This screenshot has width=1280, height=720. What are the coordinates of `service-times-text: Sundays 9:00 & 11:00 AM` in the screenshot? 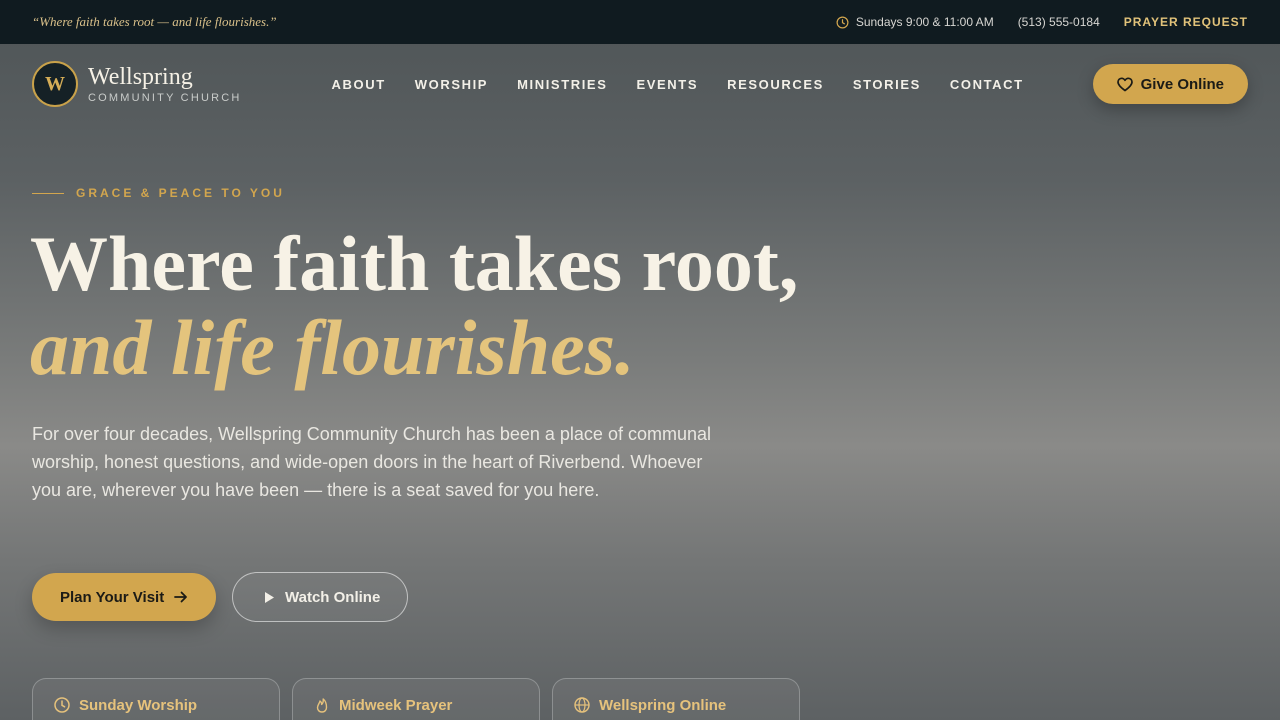 It's located at (924, 22).